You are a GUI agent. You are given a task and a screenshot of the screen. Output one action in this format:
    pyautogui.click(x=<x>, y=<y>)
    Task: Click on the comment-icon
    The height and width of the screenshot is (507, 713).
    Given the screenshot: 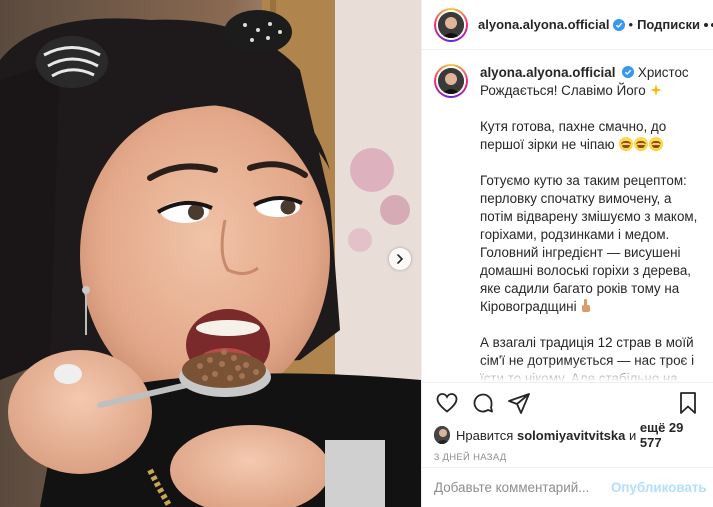 What is the action you would take?
    pyautogui.click(x=483, y=403)
    